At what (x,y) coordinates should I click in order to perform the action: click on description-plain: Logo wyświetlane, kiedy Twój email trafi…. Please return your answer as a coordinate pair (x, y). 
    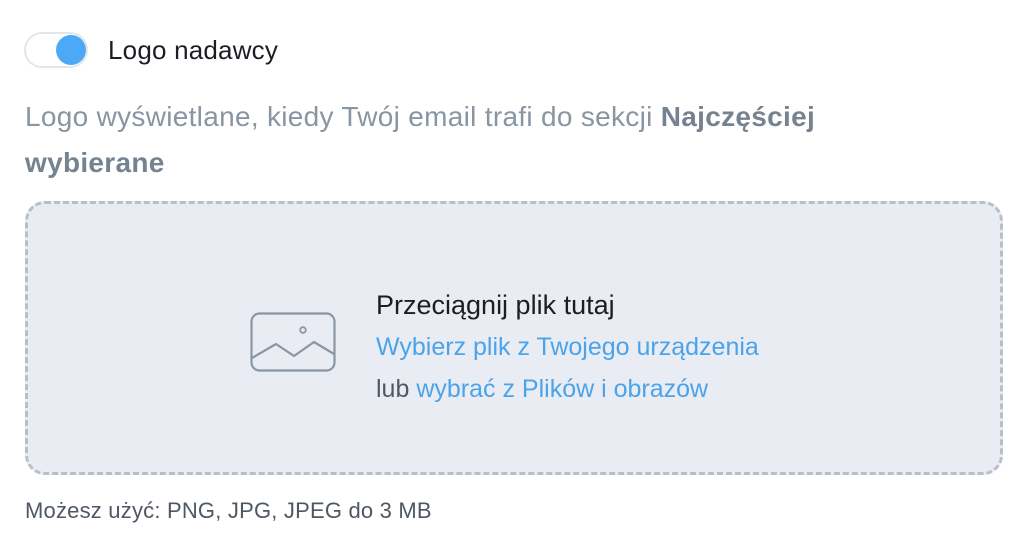
    Looking at the image, I should click on (343, 116).